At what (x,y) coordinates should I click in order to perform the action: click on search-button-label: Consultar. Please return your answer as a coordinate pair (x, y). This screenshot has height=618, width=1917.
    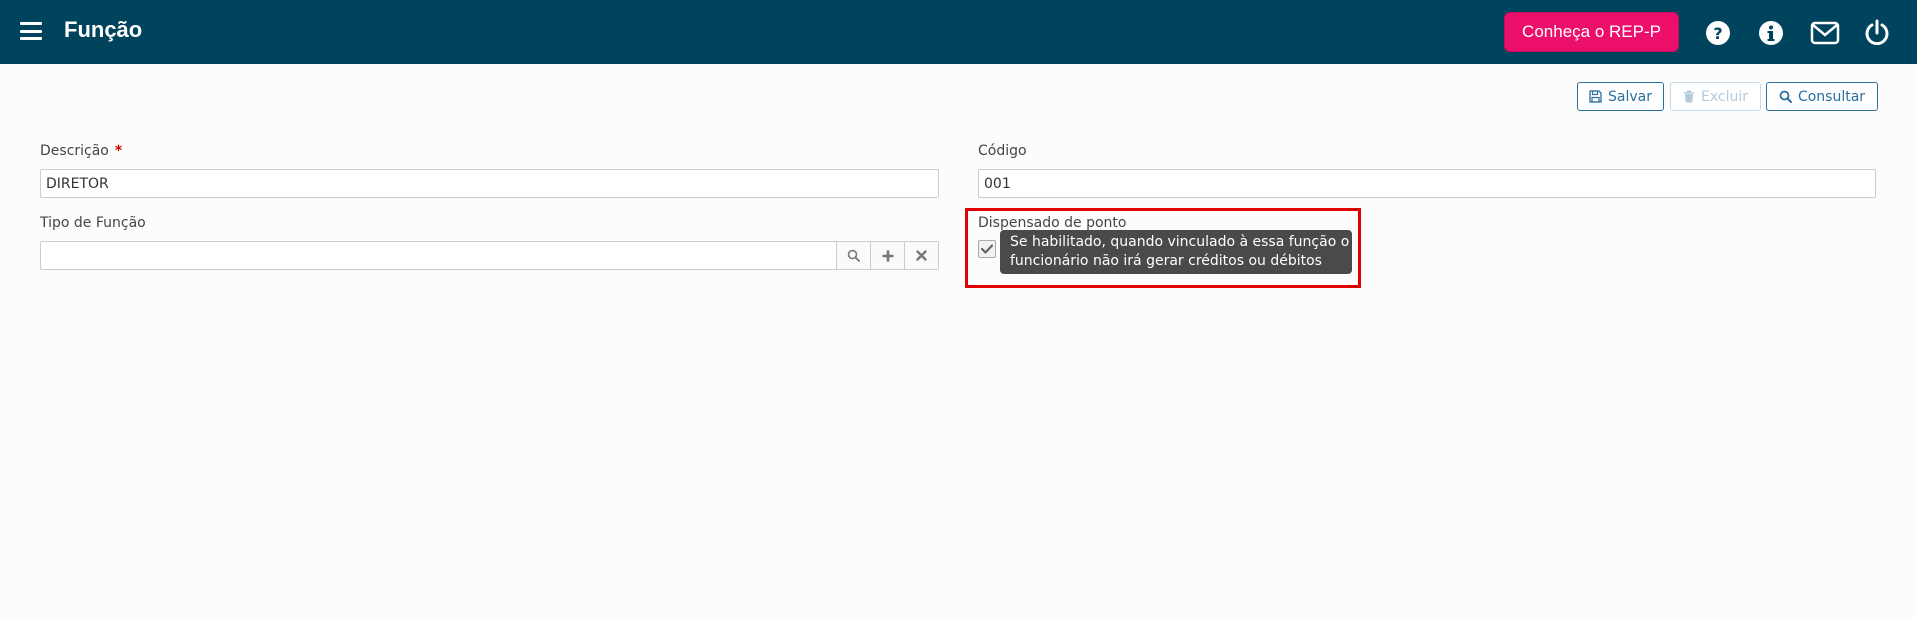
    Looking at the image, I should click on (1831, 96).